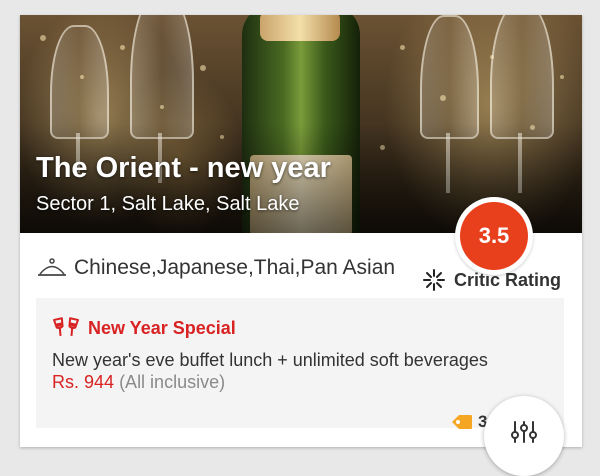 Image resolution: width=600 pixels, height=476 pixels. I want to click on offer-price-row: Rs. 944 (All inclusive), so click(138, 382).